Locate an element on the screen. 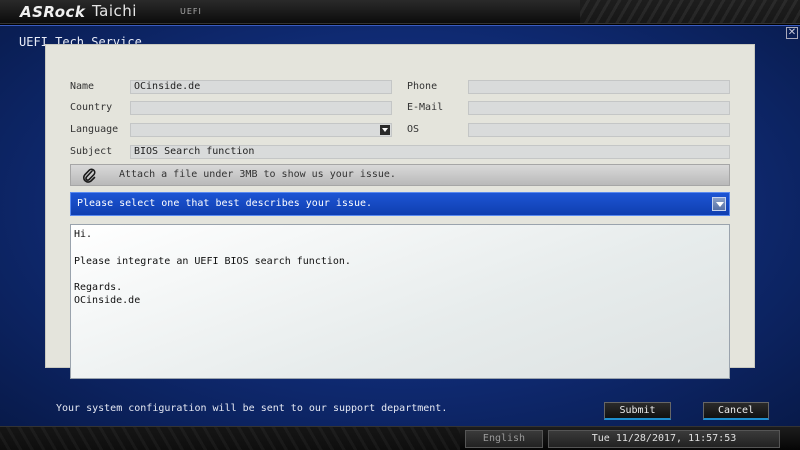  mode-label: UEFI is located at coordinates (191, 11).